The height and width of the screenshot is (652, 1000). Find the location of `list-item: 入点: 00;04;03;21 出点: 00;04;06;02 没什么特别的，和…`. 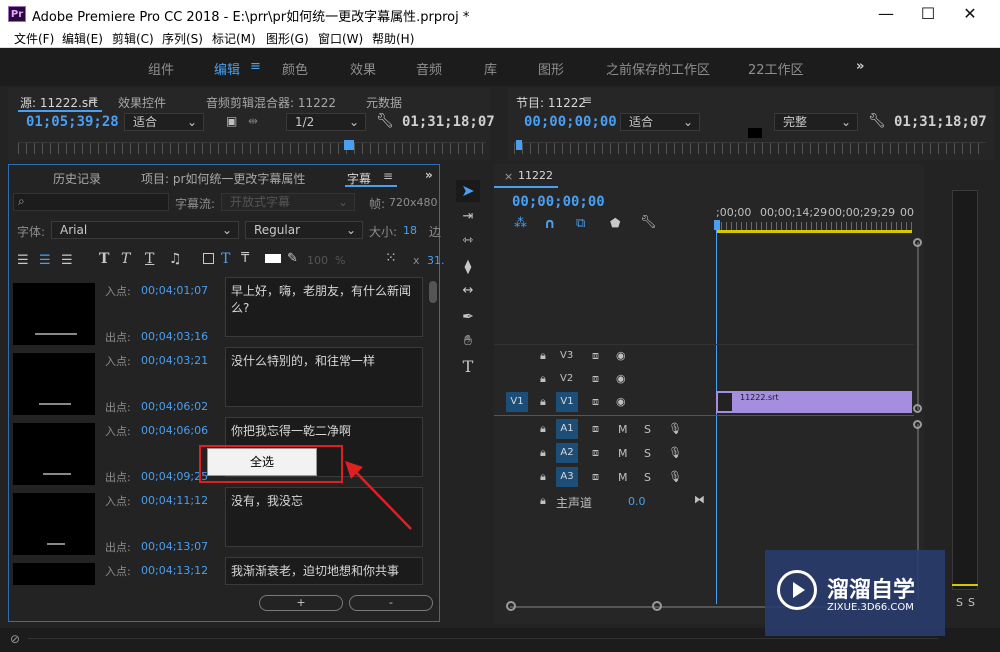

list-item: 入点: 00;04;03;21 出点: 00;04;06;02 没什么特别的，和… is located at coordinates (219, 381).